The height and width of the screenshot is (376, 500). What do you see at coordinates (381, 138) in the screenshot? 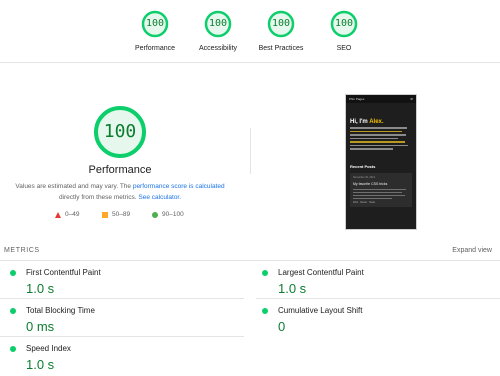
I see `preview-intro-text` at bounding box center [381, 138].